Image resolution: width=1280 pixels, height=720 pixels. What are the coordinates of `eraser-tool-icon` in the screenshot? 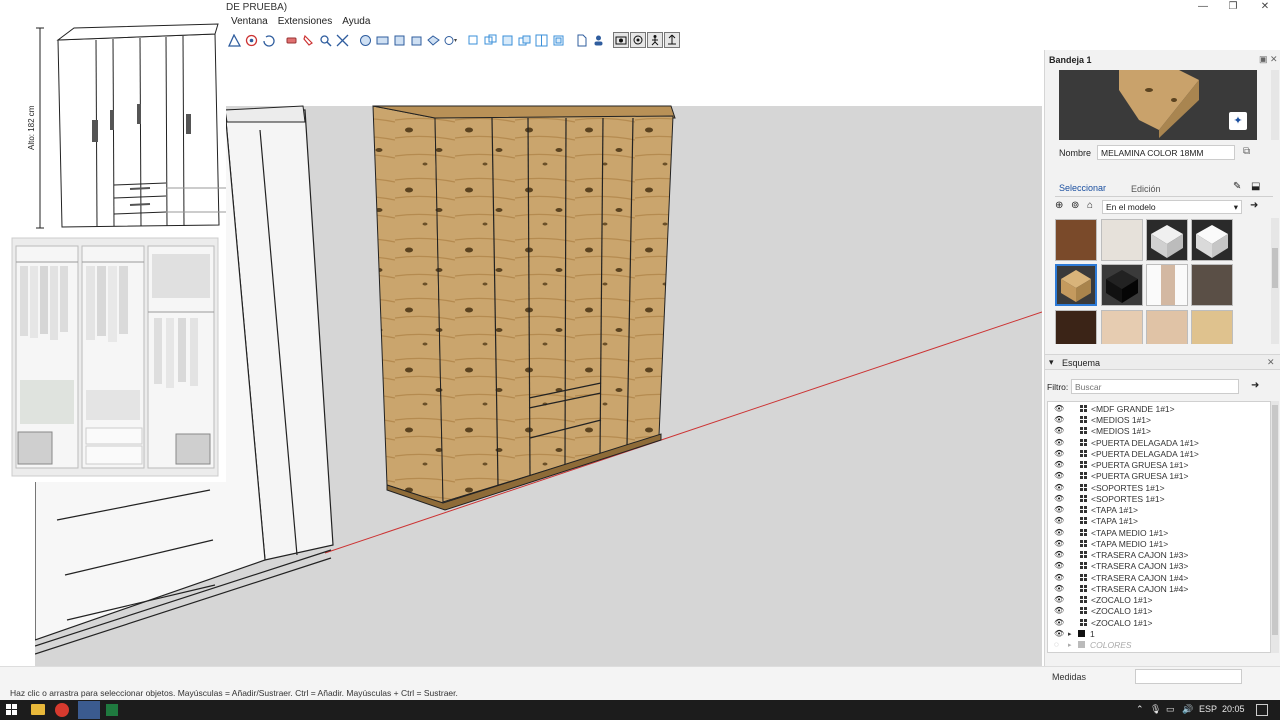 It's located at (291, 40).